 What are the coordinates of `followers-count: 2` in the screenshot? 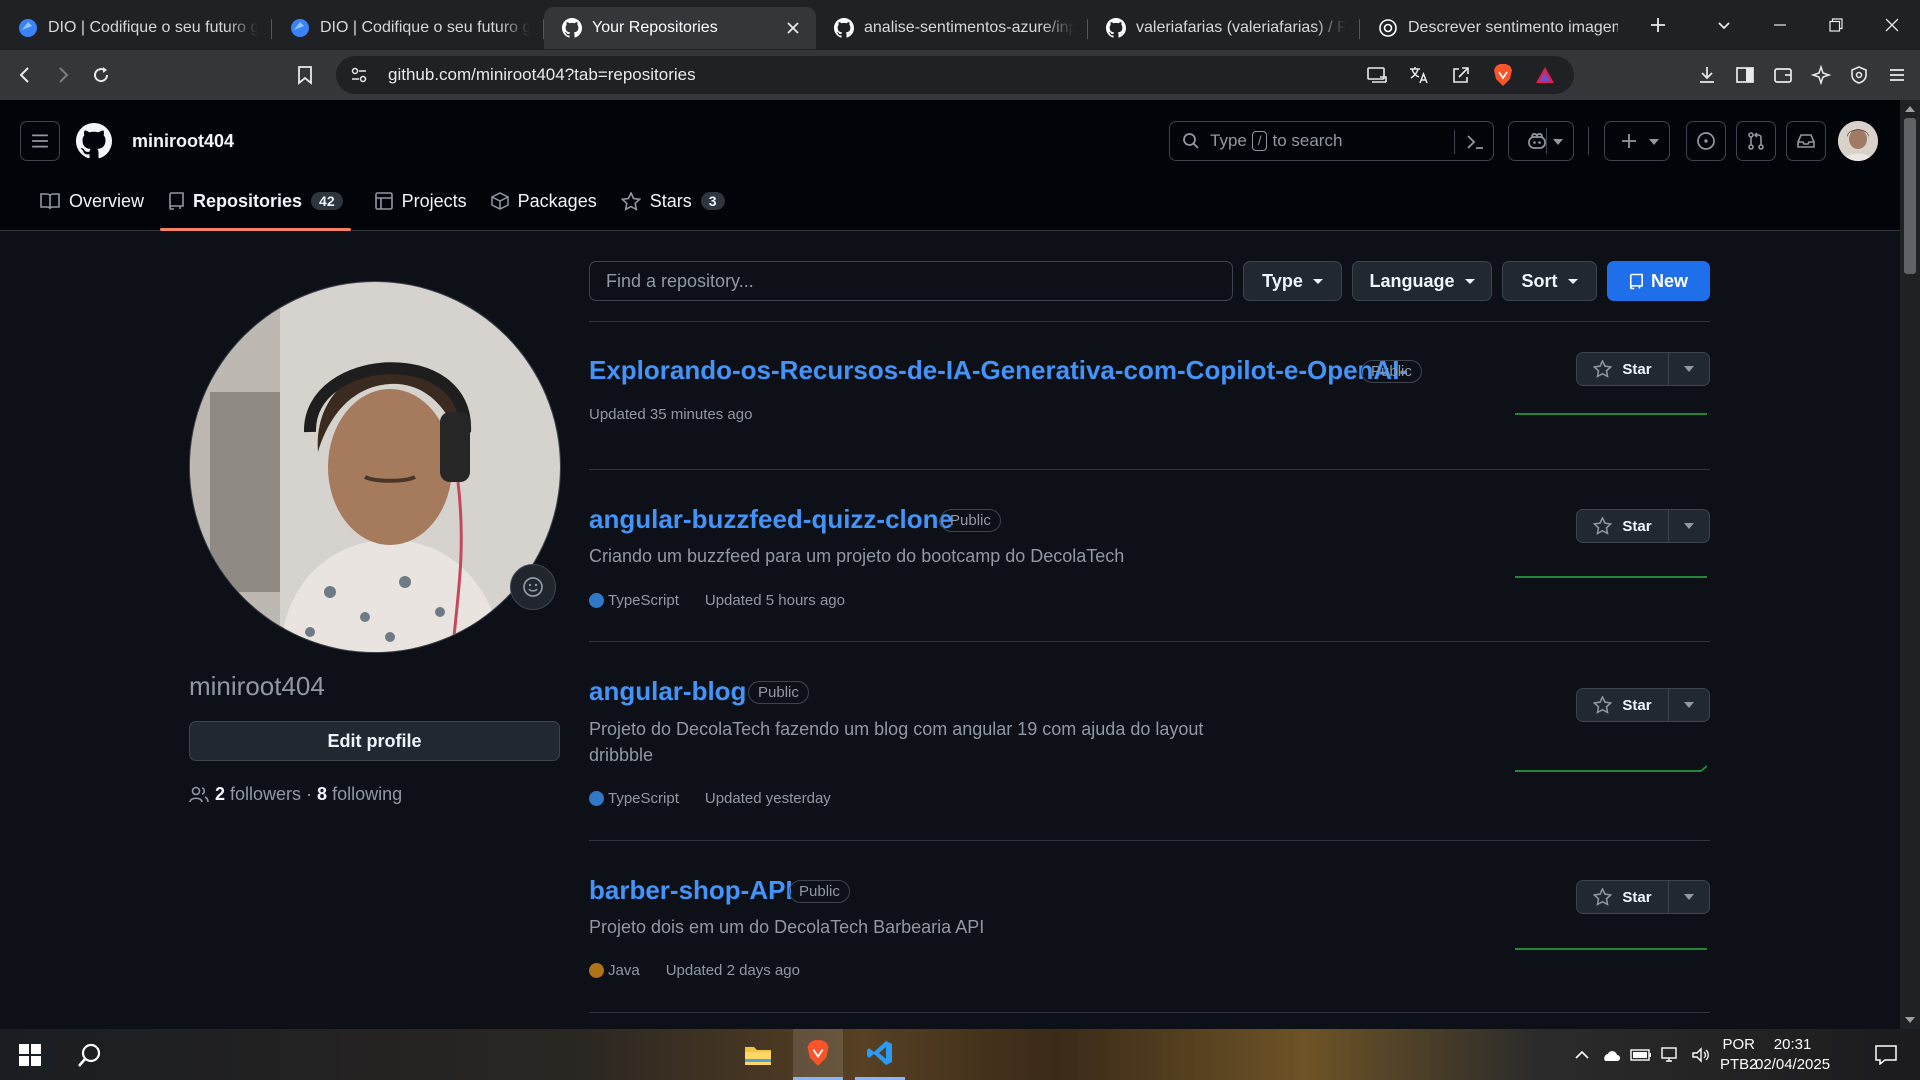 It's located at (220, 794).